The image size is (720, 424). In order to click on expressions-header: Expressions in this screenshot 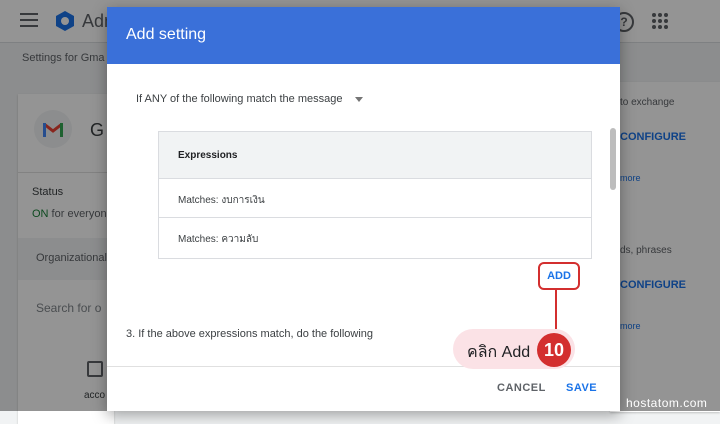, I will do `click(208, 155)`.